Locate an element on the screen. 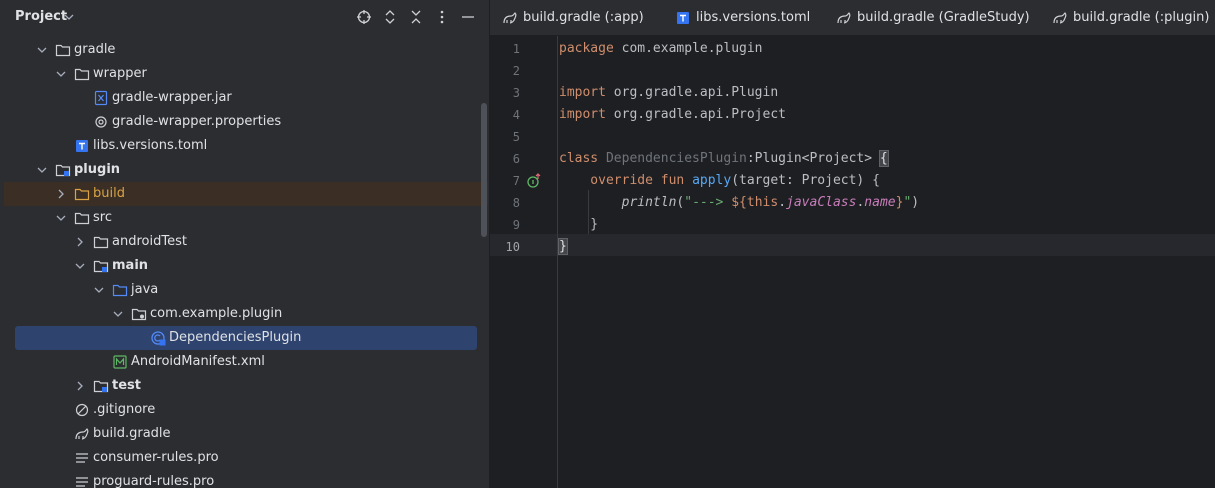 The image size is (1215, 488). code-token: :Plugin<Project> is located at coordinates (813, 158).